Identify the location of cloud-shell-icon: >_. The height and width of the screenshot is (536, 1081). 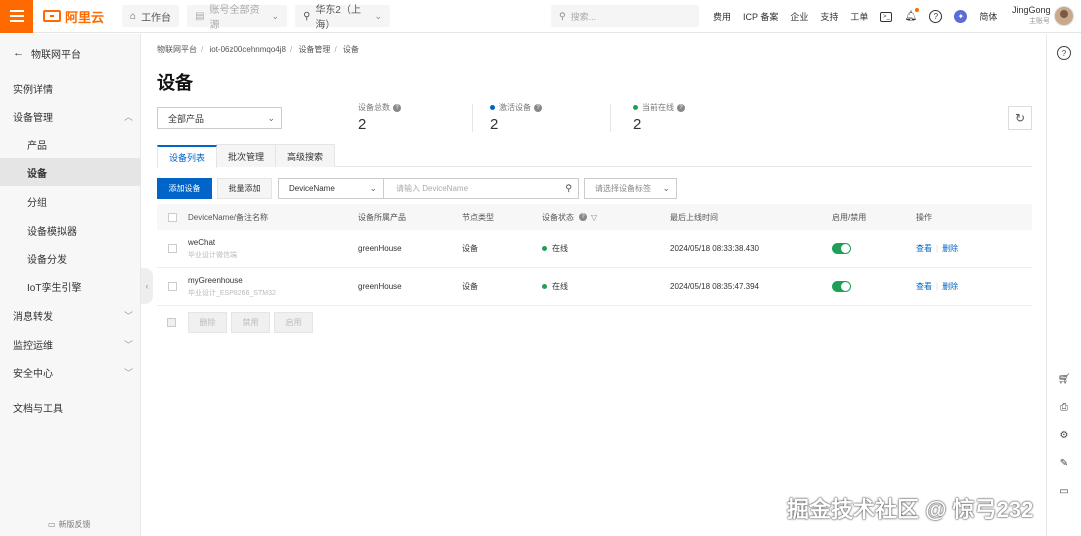
(886, 16).